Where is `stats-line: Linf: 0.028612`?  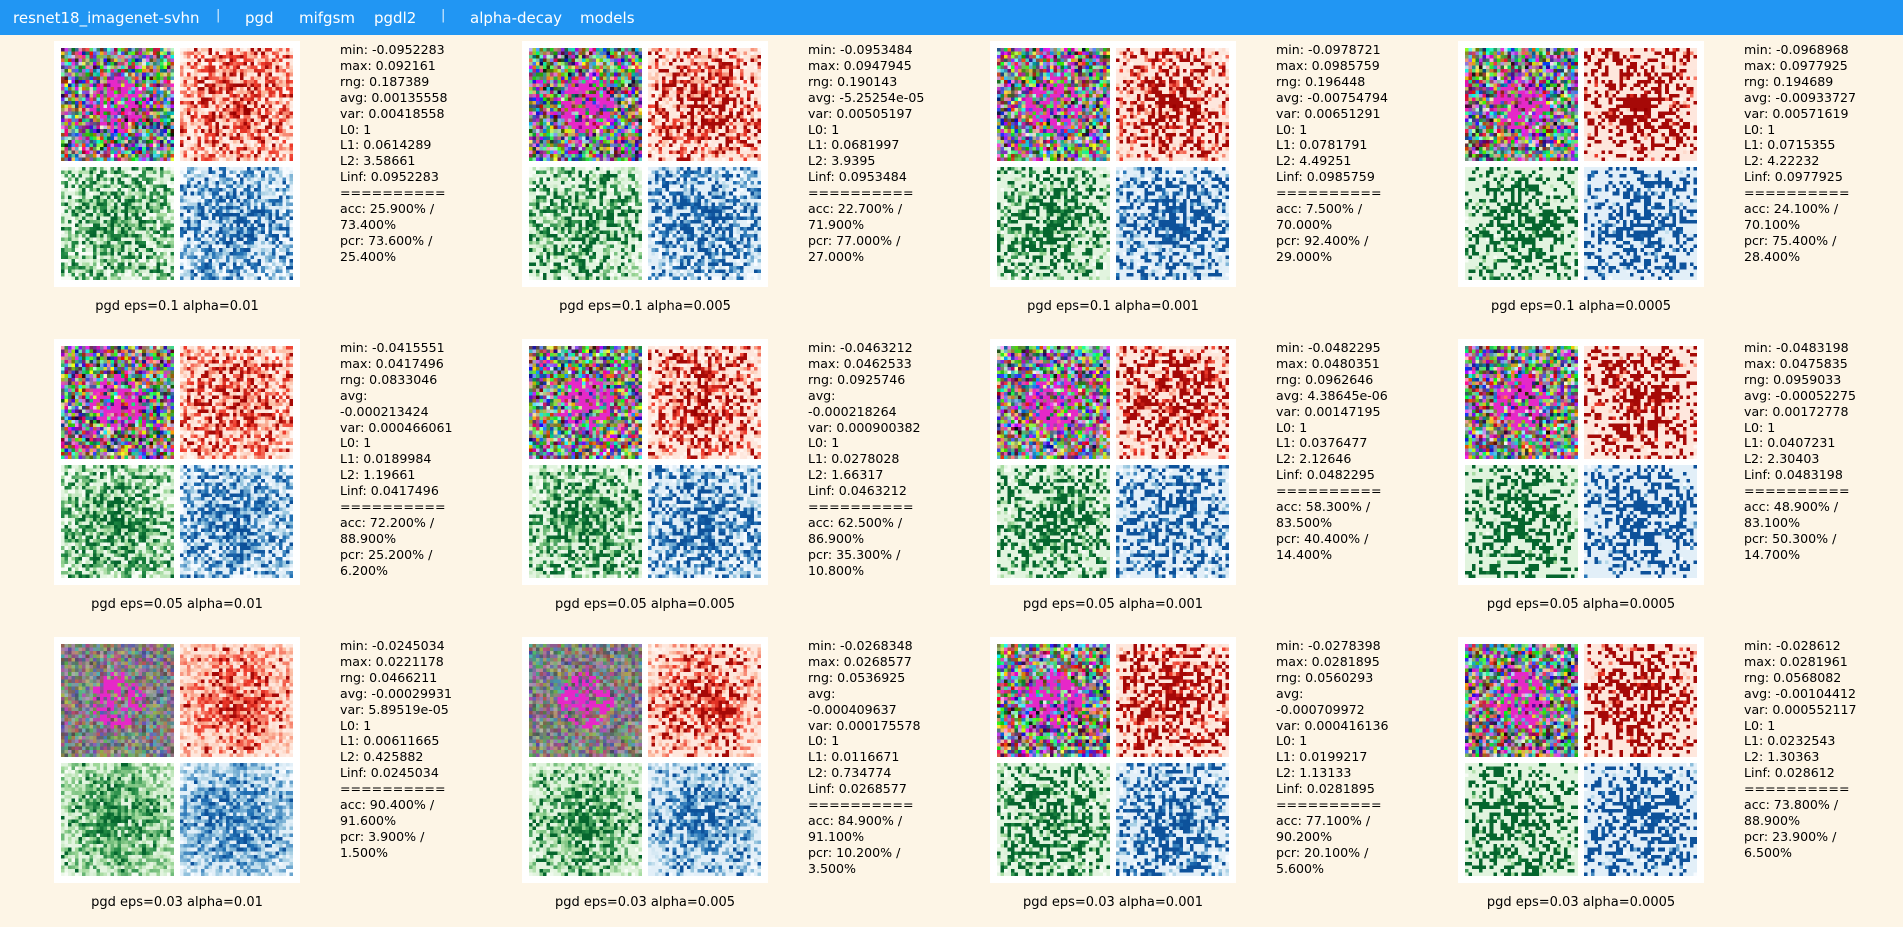
stats-line: Linf: 0.028612 is located at coordinates (1789, 773).